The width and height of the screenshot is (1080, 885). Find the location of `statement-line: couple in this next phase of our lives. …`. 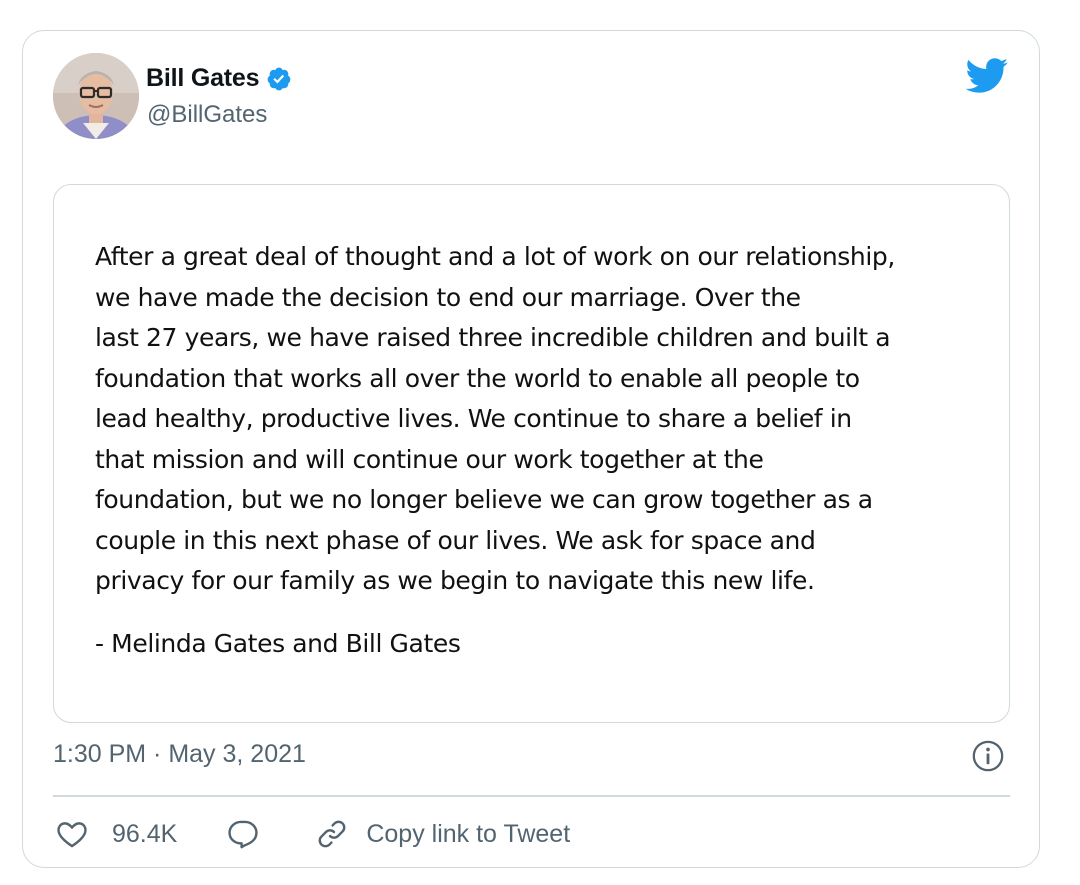

statement-line: couple in this next phase of our lives. … is located at coordinates (455, 540).